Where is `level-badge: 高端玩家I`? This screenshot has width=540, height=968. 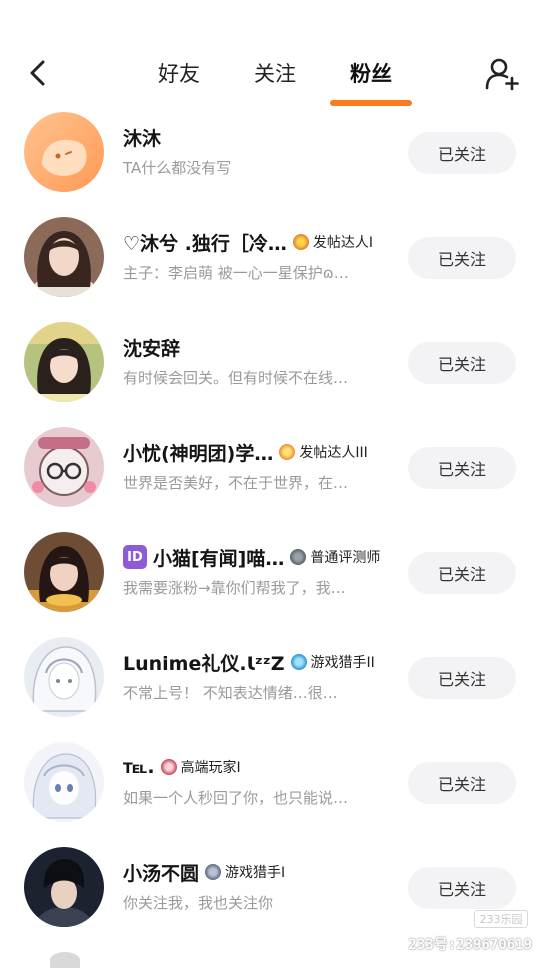
level-badge: 高端玩家I is located at coordinates (200, 767).